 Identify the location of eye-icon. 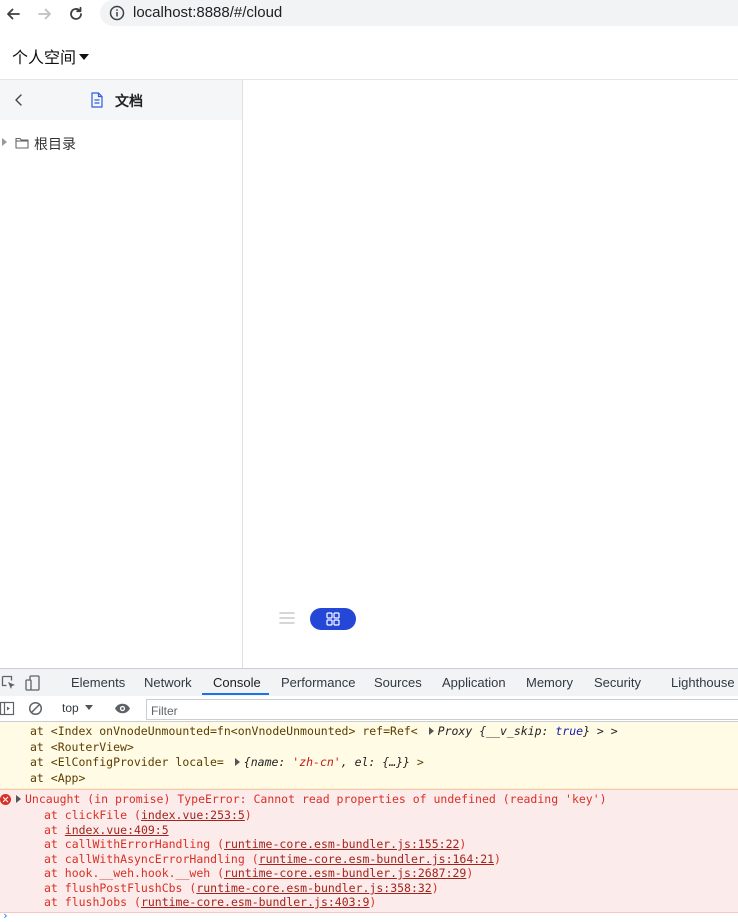
(122, 708).